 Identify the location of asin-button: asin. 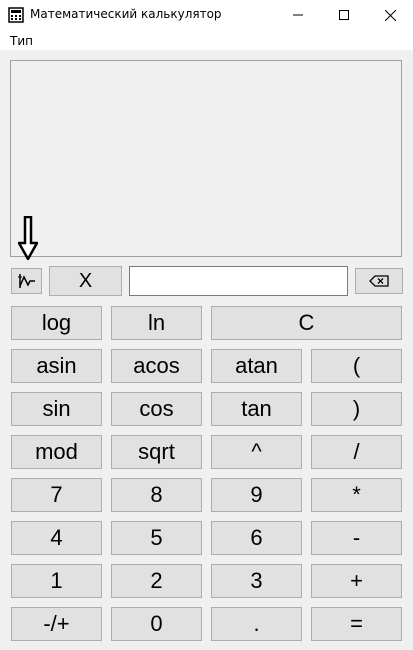
(56, 366).